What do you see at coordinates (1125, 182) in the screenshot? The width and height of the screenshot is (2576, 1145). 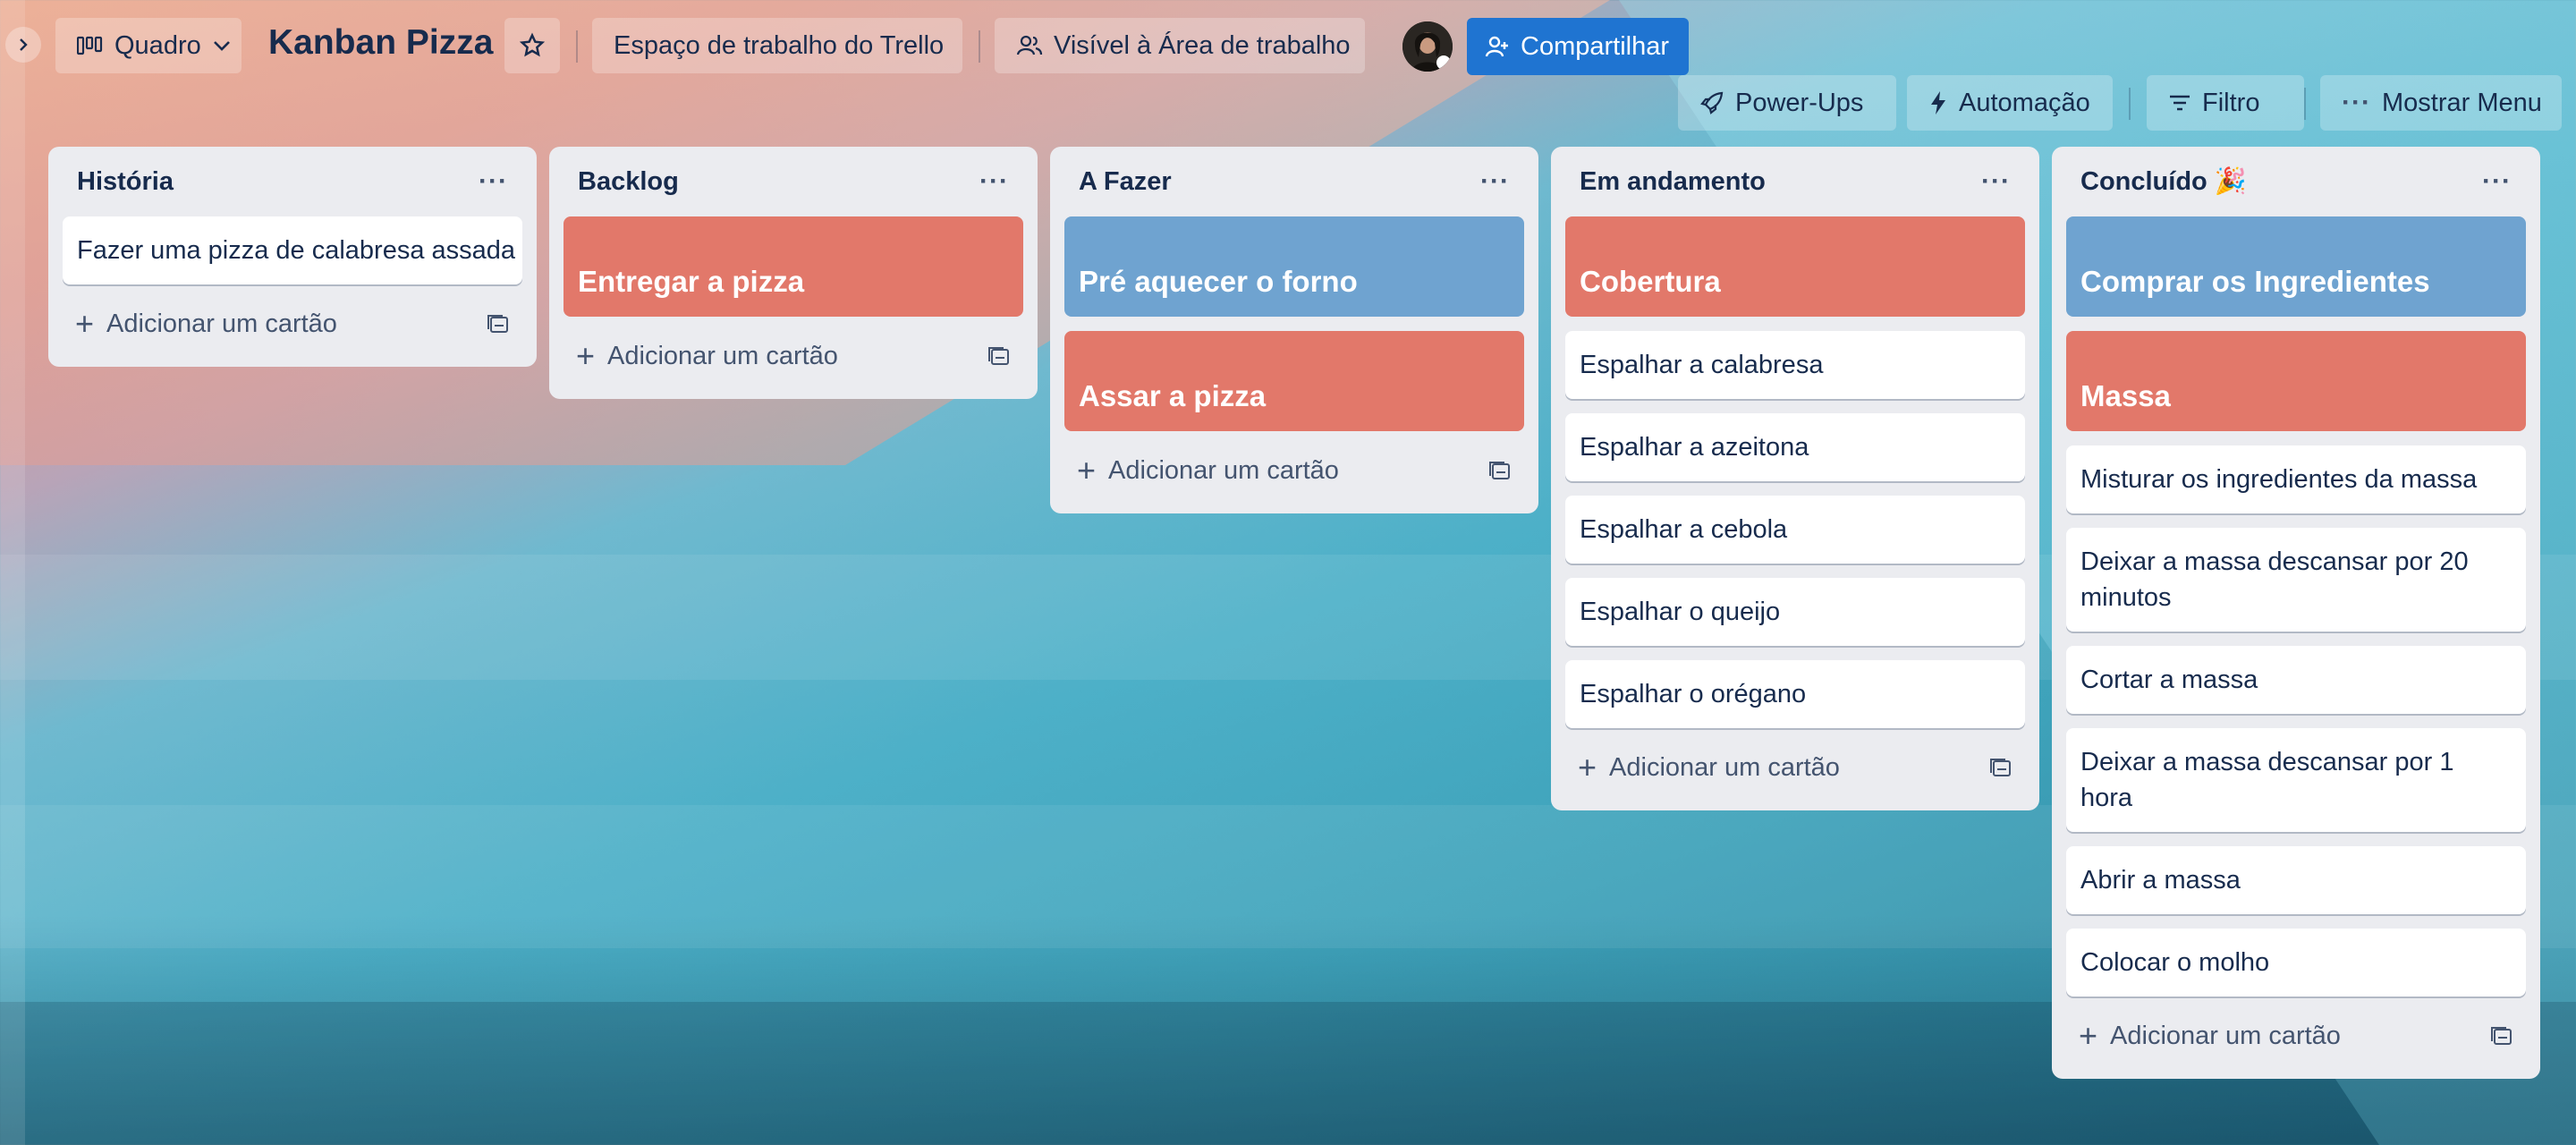 I see `list-title: A Fazer` at bounding box center [1125, 182].